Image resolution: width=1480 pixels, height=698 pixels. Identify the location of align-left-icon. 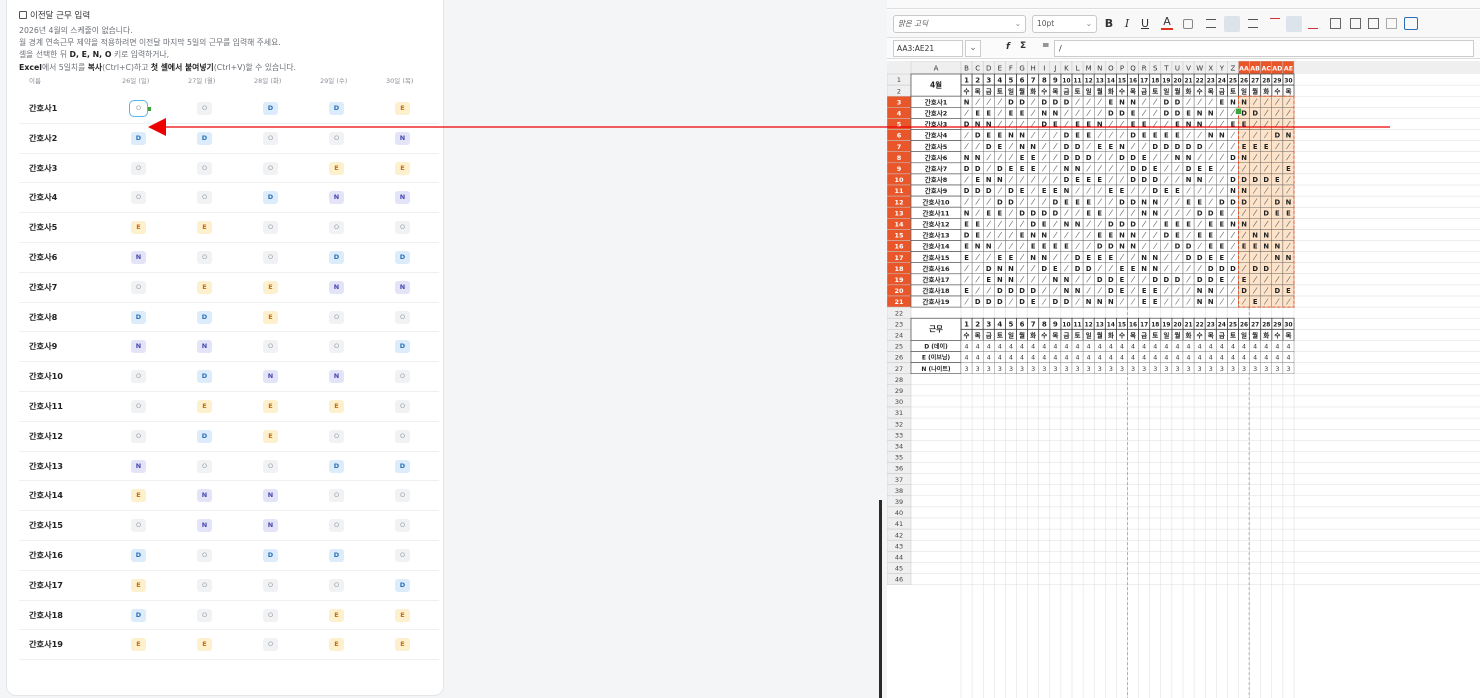
(1211, 23).